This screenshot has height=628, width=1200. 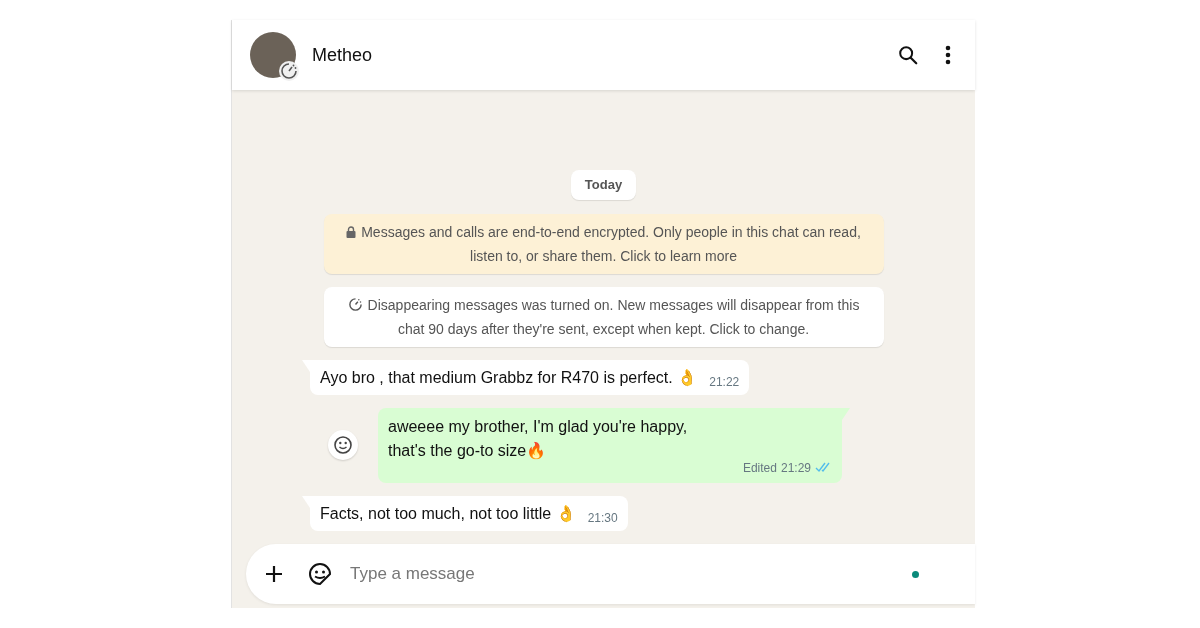 What do you see at coordinates (603, 243) in the screenshot?
I see `system-notice: Messages and calls are end-to-end encrypted. Only people in this chat can read, listen to, or share them. Click to learn more` at bounding box center [603, 243].